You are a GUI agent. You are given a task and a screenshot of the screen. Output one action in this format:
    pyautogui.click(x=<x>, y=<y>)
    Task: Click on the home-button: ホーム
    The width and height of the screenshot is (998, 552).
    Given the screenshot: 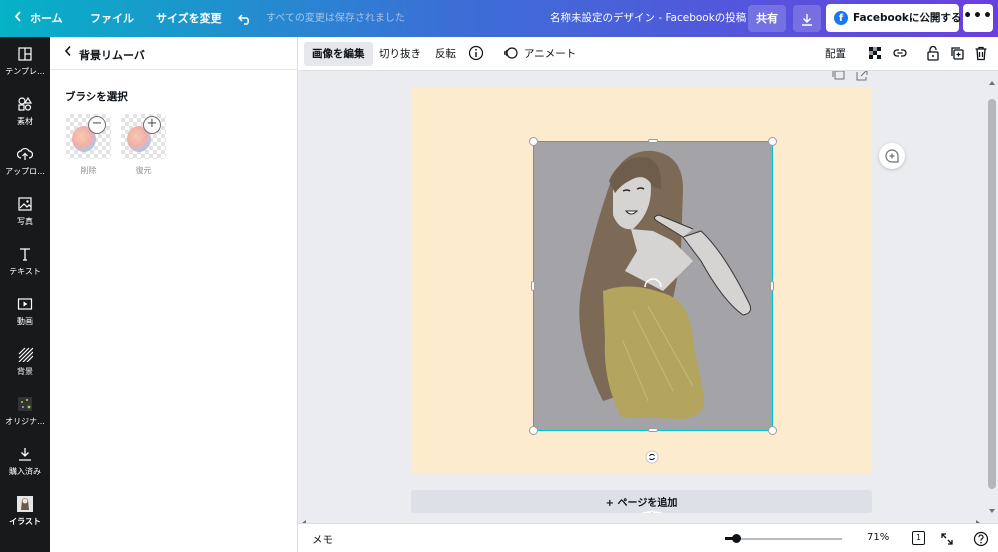 What is the action you would take?
    pyautogui.click(x=38, y=18)
    